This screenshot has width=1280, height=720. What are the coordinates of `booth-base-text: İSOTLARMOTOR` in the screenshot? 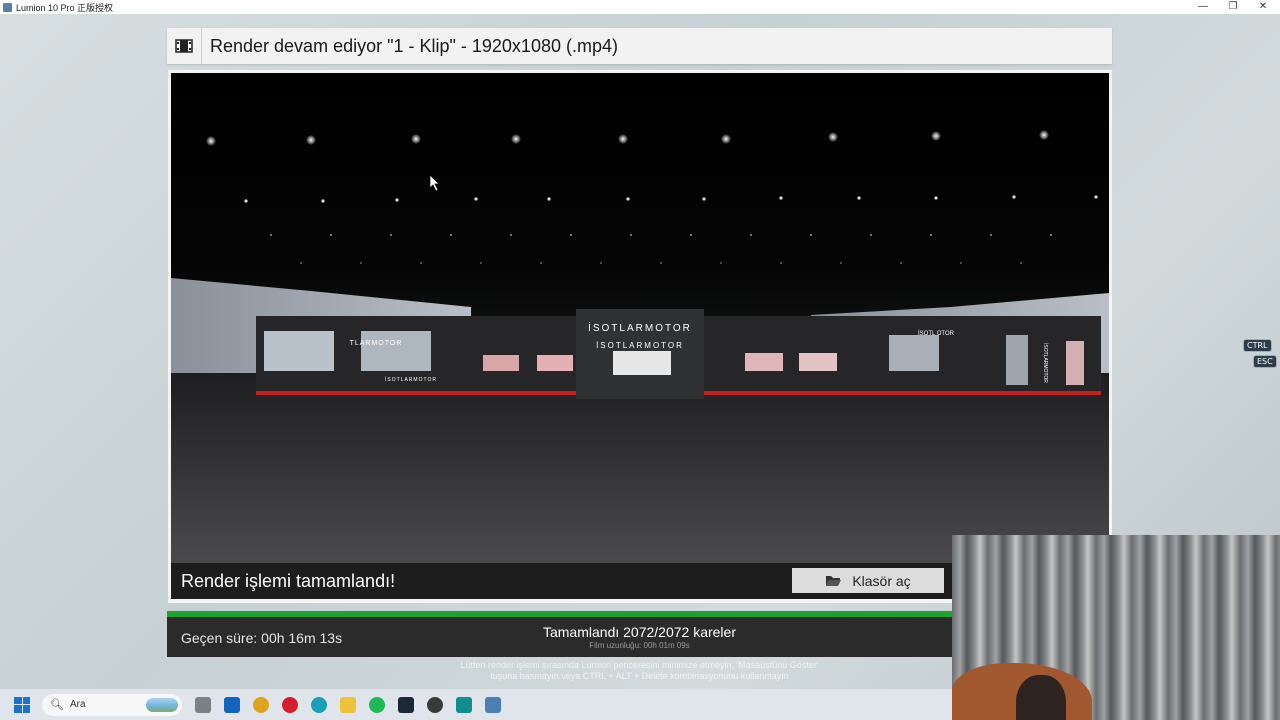 It's located at (411, 379).